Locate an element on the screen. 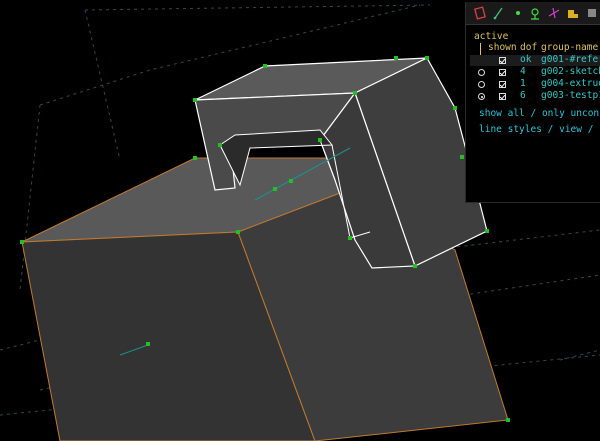 The height and width of the screenshot is (441, 600). view-link: view is located at coordinates (570, 129).